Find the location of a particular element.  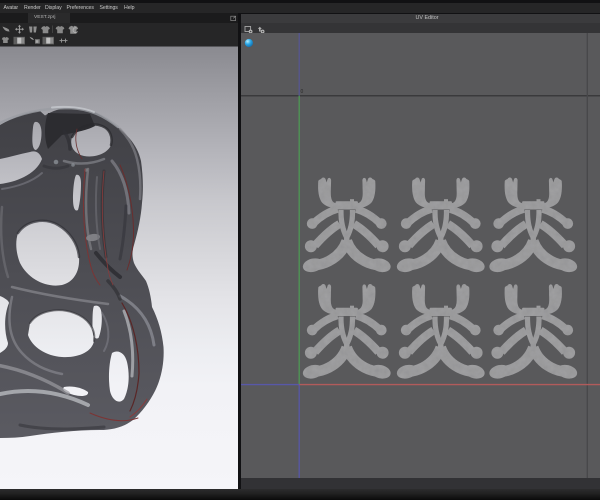

svg-text: 0 is located at coordinates (302, 92).